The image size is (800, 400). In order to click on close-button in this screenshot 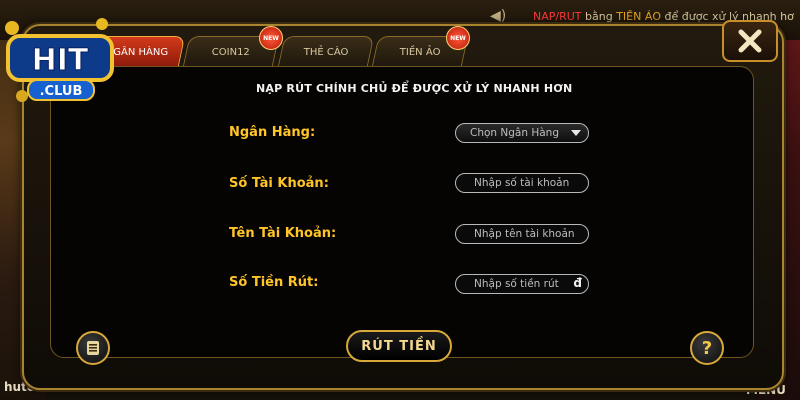, I will do `click(750, 41)`.